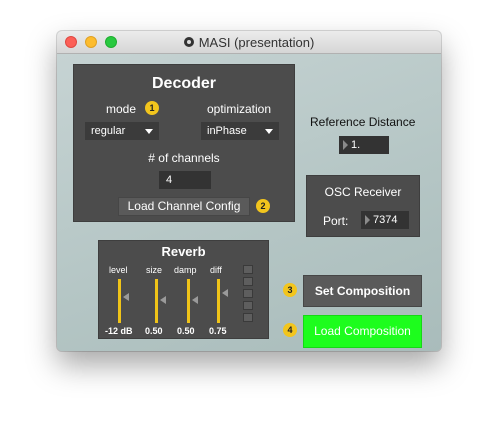 The image size is (497, 432). Describe the element at coordinates (216, 270) in the screenshot. I see `reverb-diff-label: diff` at that location.